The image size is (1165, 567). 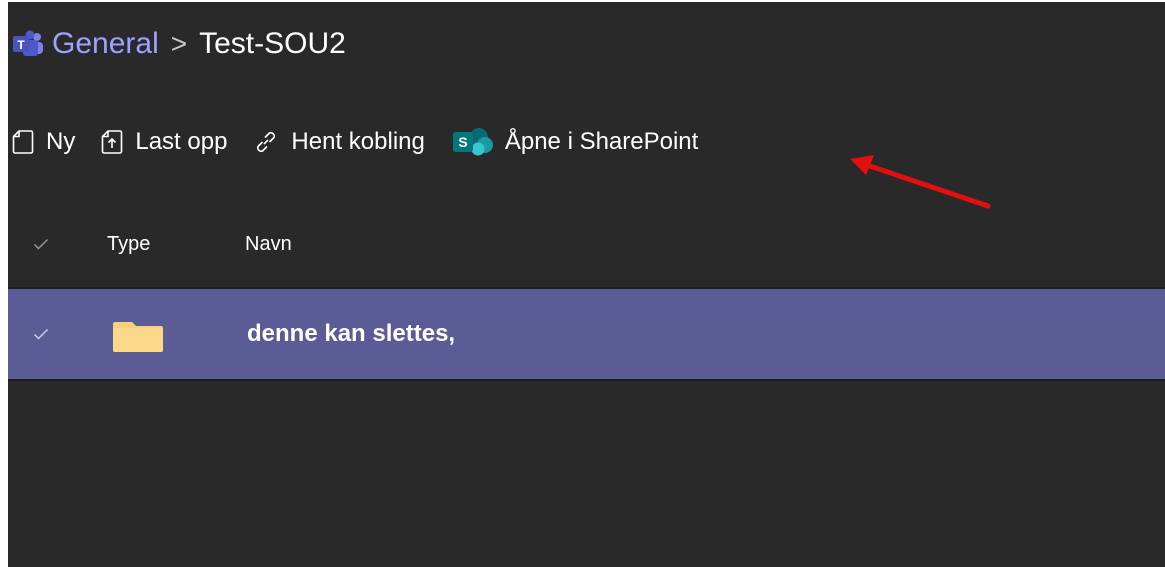 I want to click on upload-button-label: Last opp, so click(x=181, y=141).